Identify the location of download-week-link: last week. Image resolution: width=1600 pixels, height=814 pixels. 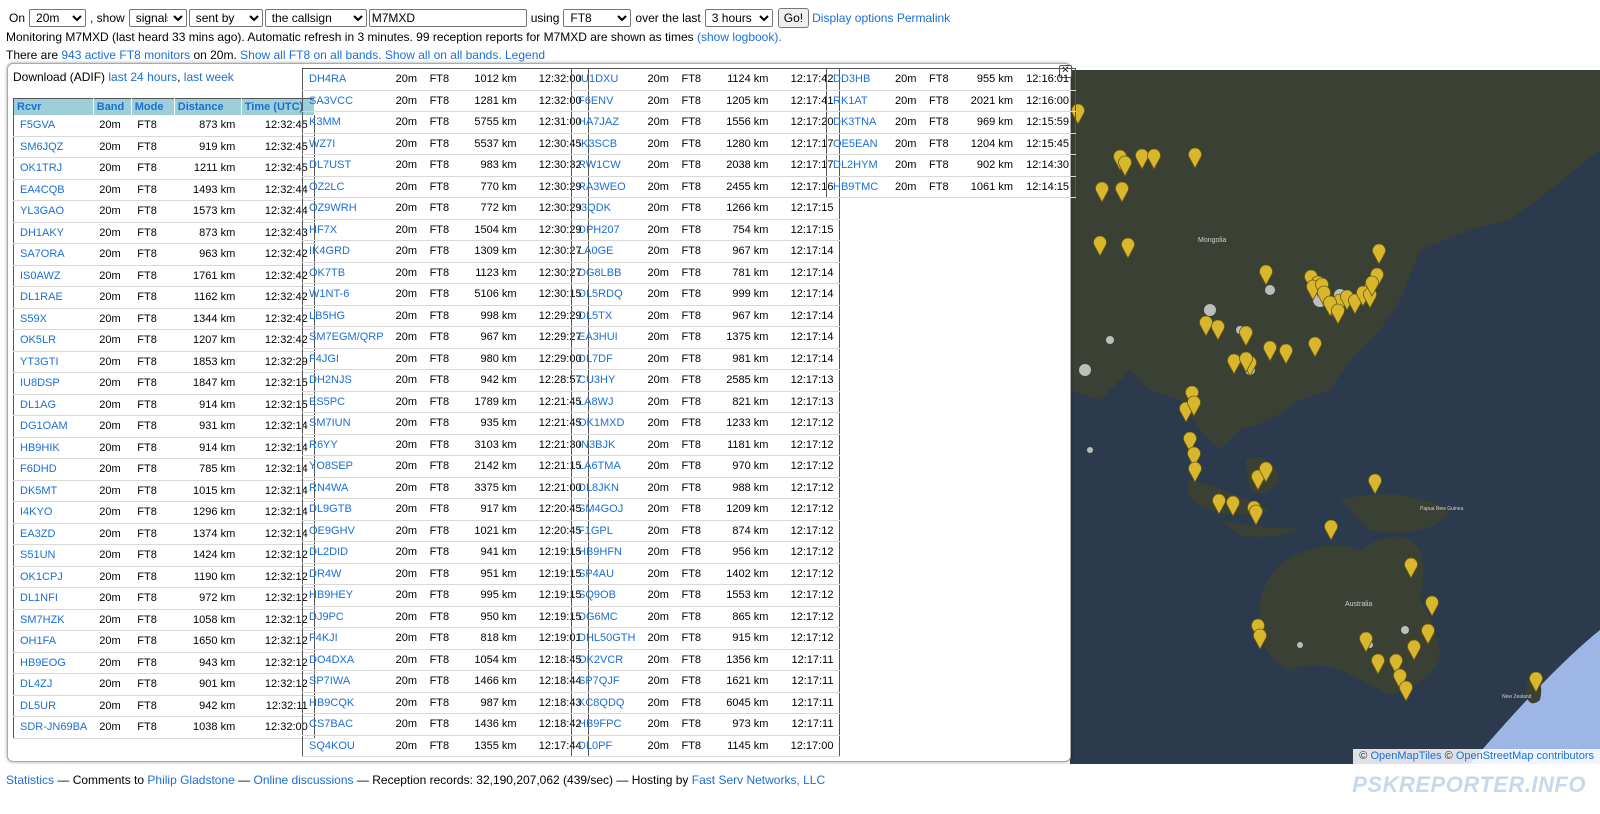
(209, 77).